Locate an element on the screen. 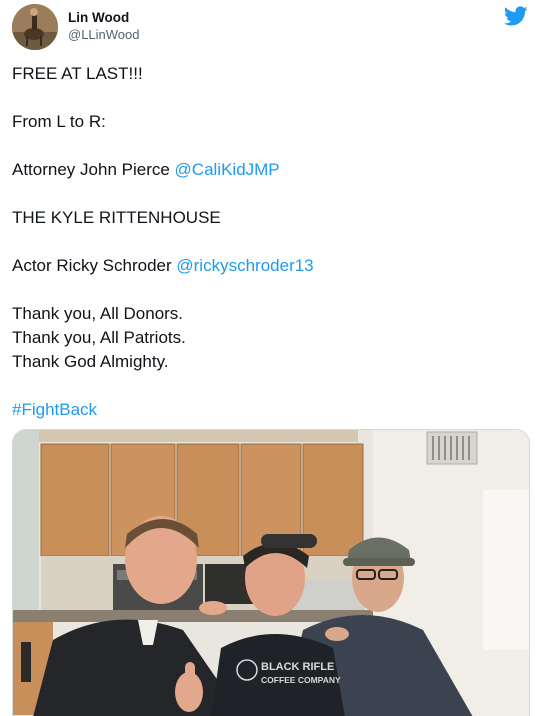 This screenshot has height=716, width=537. hashtag-link: #FightBack is located at coordinates (267, 410).